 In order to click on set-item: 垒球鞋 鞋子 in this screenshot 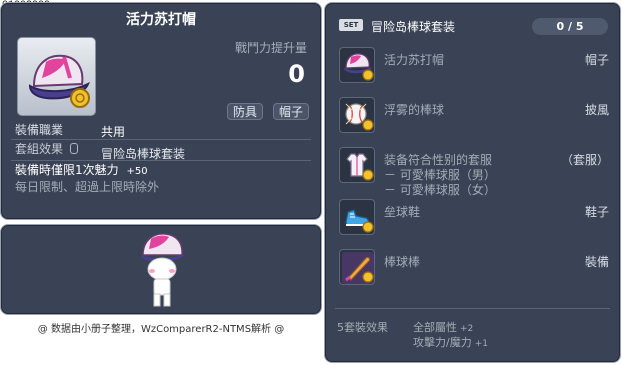, I will do `click(473, 220)`.